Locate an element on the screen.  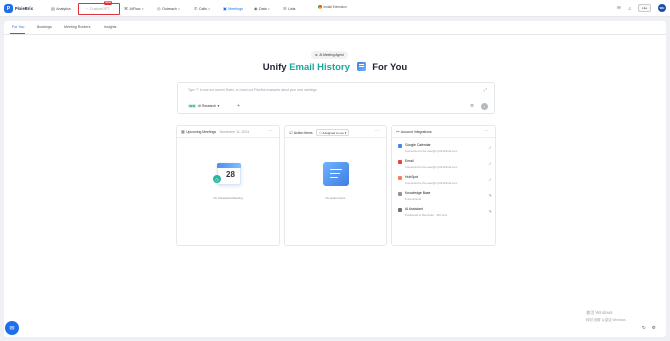
nav-data: ◉ Data ▾ is located at coordinates (262, 8).